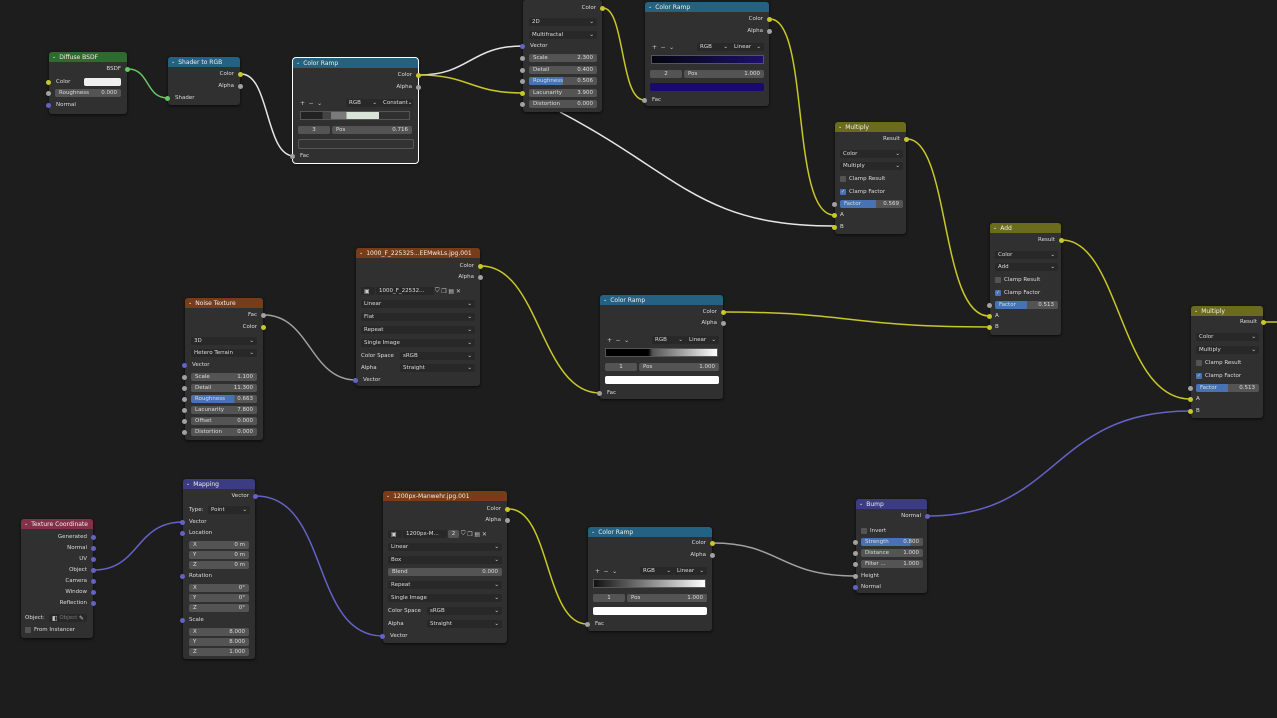  Describe the element at coordinates (1026, 255) in the screenshot. I see `data-type-select: Color ⌄` at that location.